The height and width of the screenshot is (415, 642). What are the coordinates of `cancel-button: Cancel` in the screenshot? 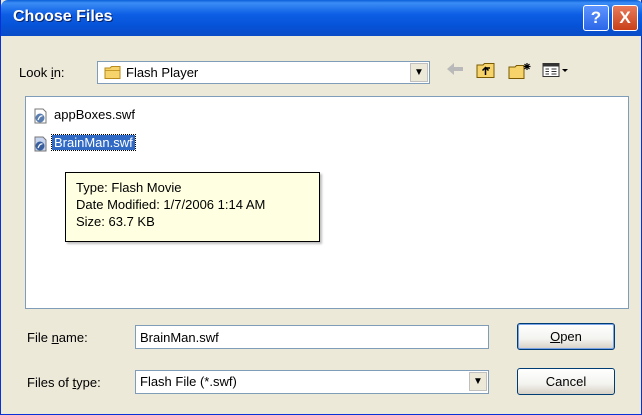 It's located at (566, 381).